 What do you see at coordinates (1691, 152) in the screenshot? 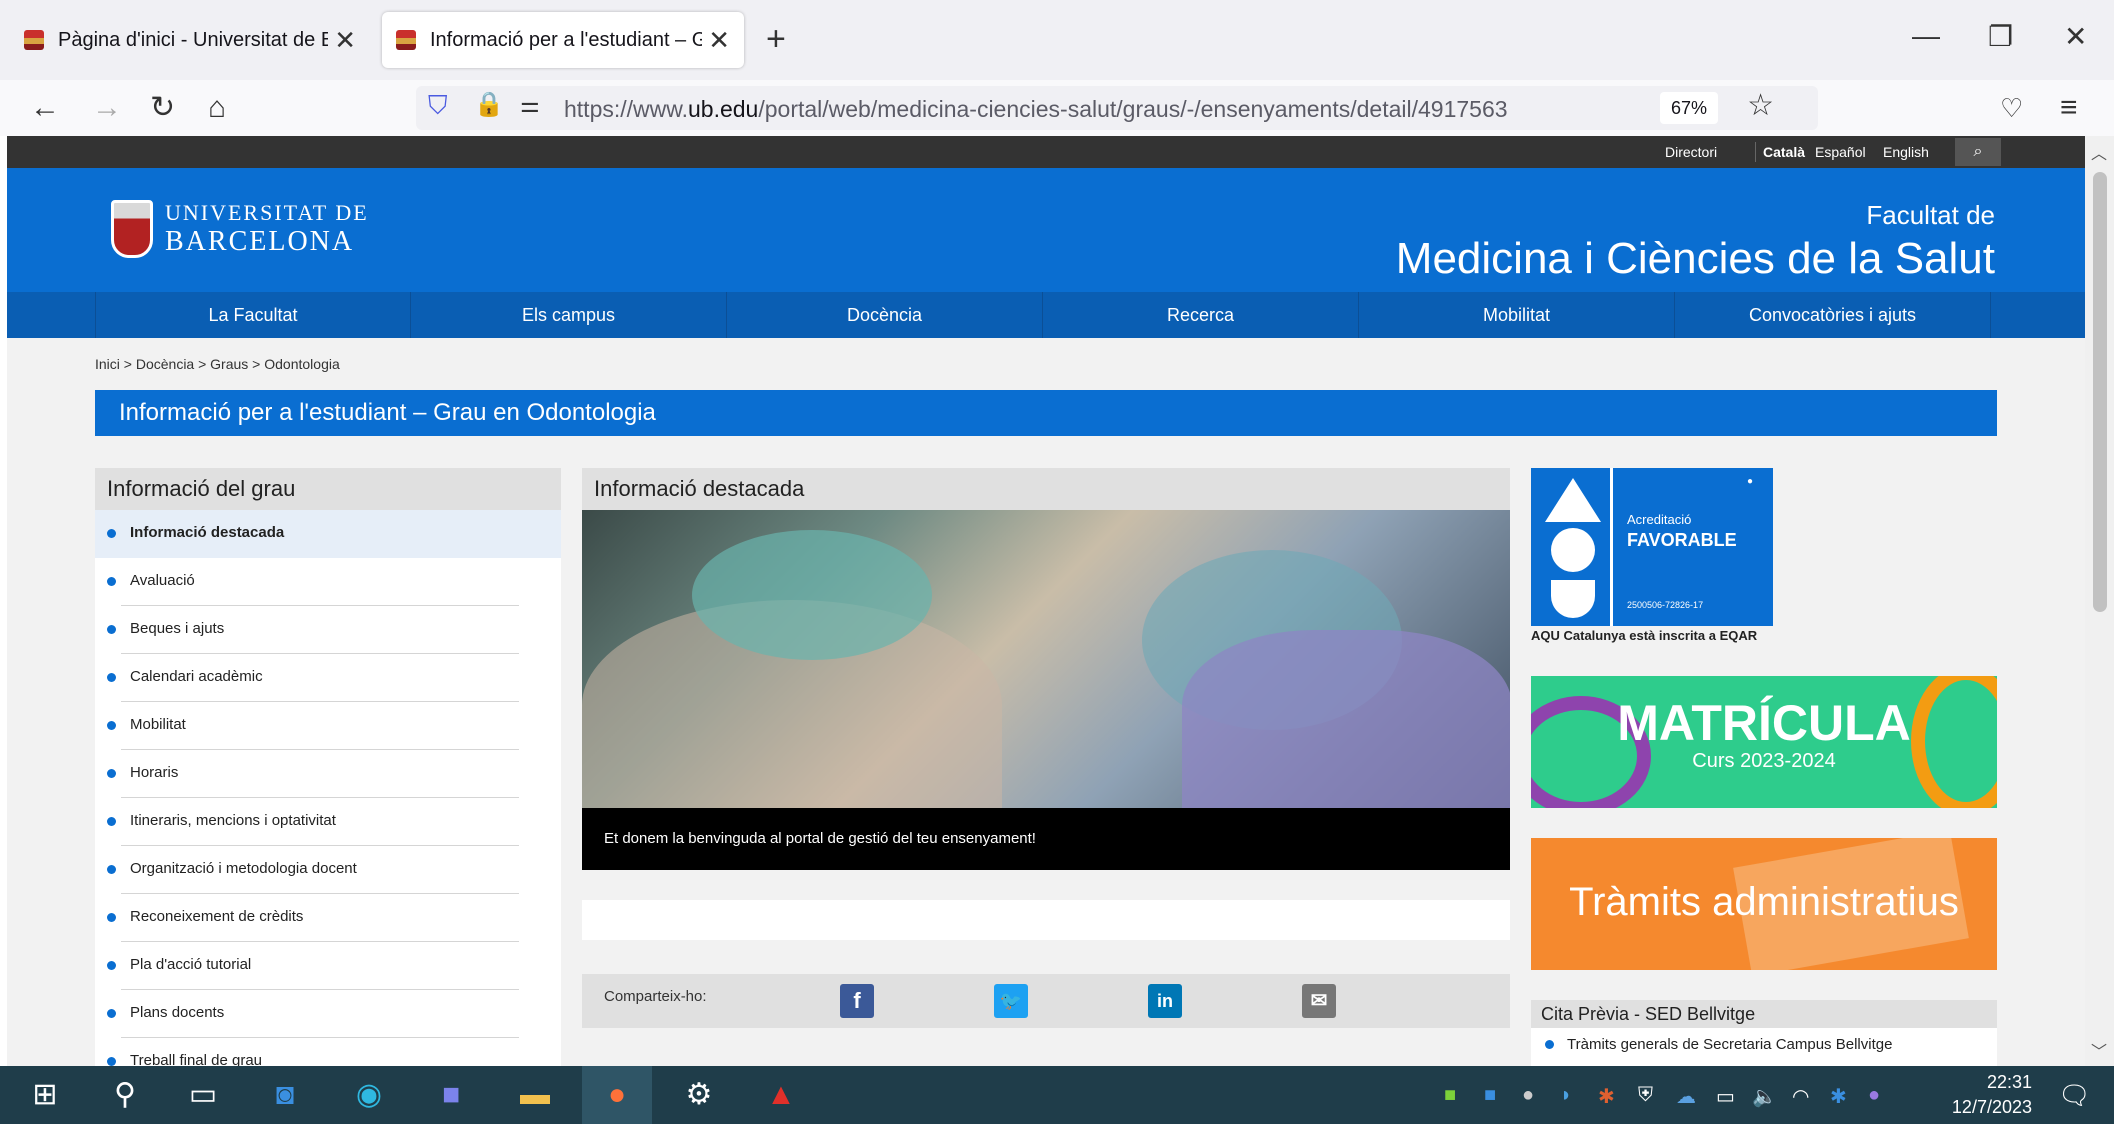
I see `directory-link: Directori` at bounding box center [1691, 152].